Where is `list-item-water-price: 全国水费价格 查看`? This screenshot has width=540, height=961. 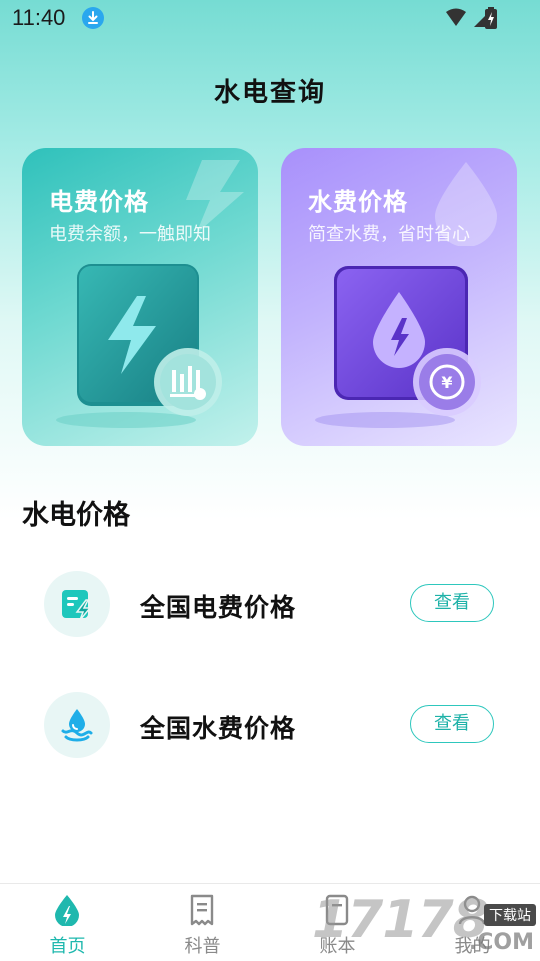
list-item-water-price: 全国水费价格 查看 is located at coordinates (270, 725).